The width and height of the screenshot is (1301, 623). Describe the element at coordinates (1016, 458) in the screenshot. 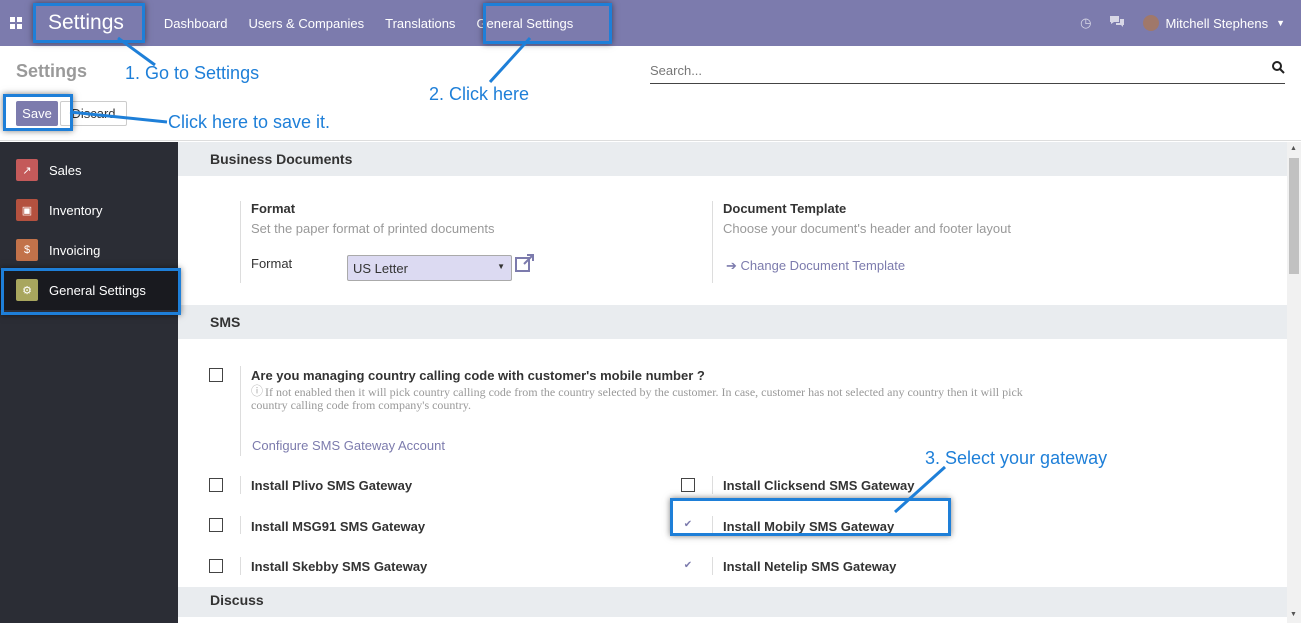

I see `annotation-step3: 3. Select your gateway` at that location.